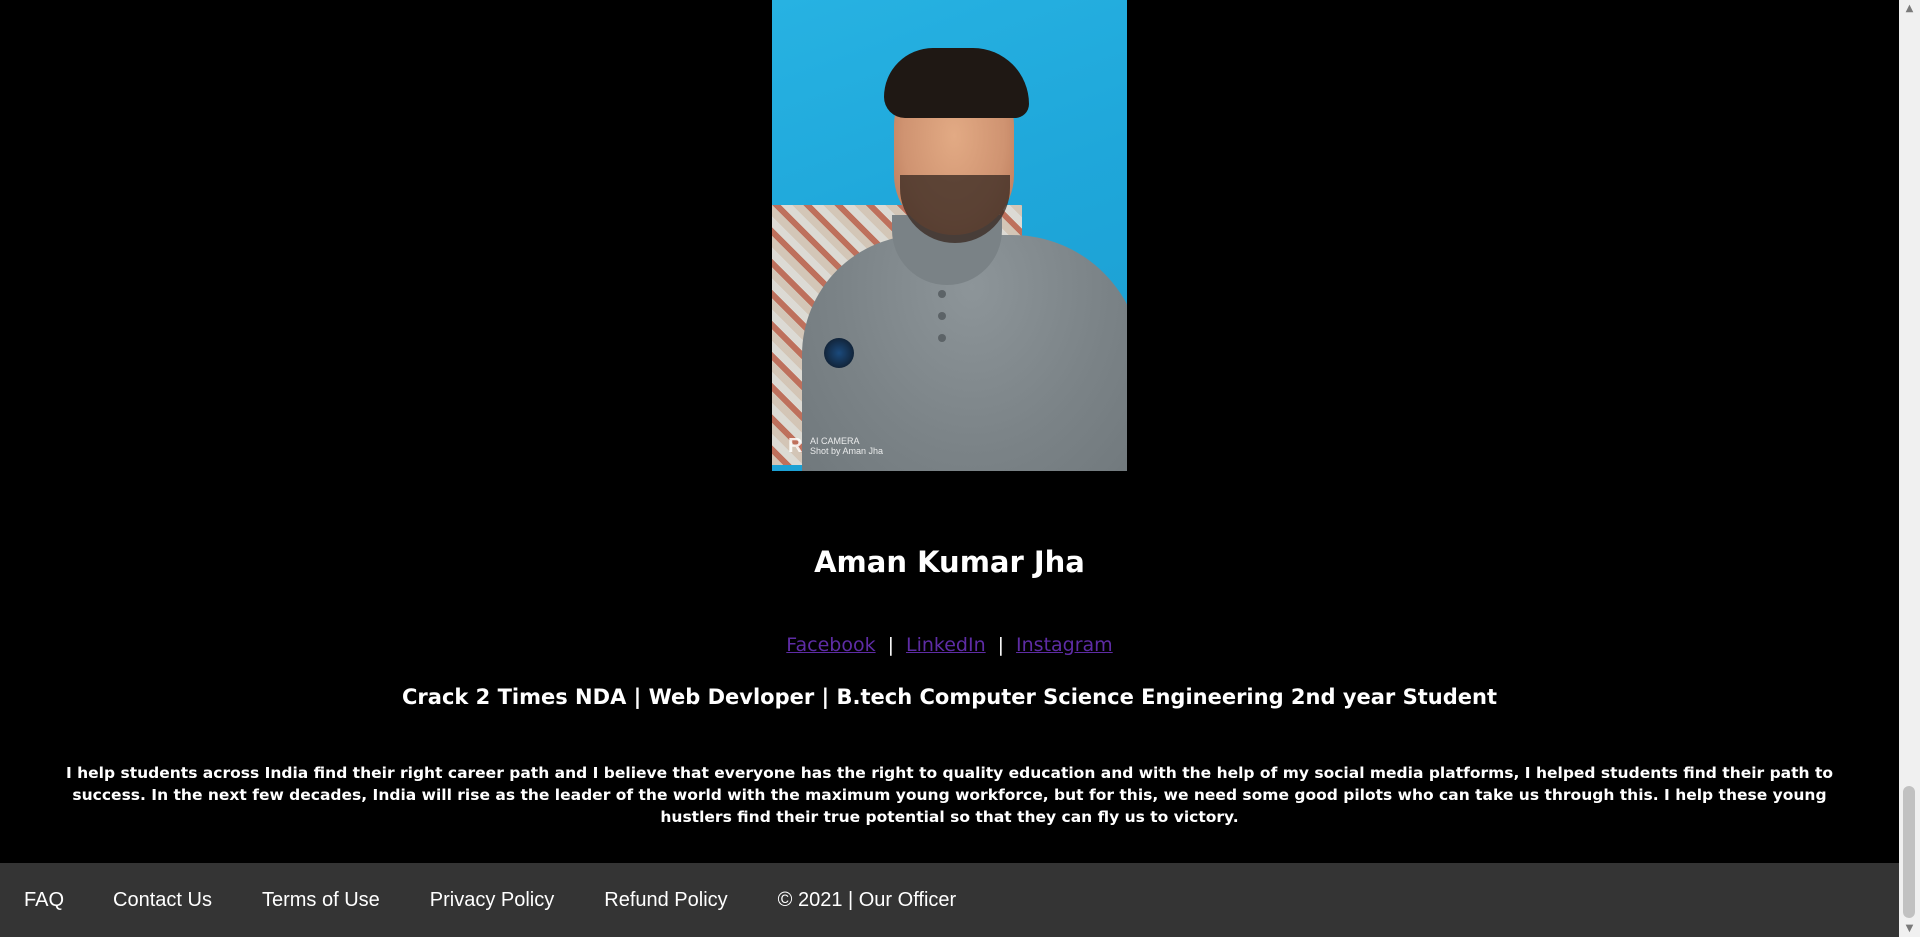  I want to click on scroll-down-arrow-icon: ▼, so click(1909, 928).